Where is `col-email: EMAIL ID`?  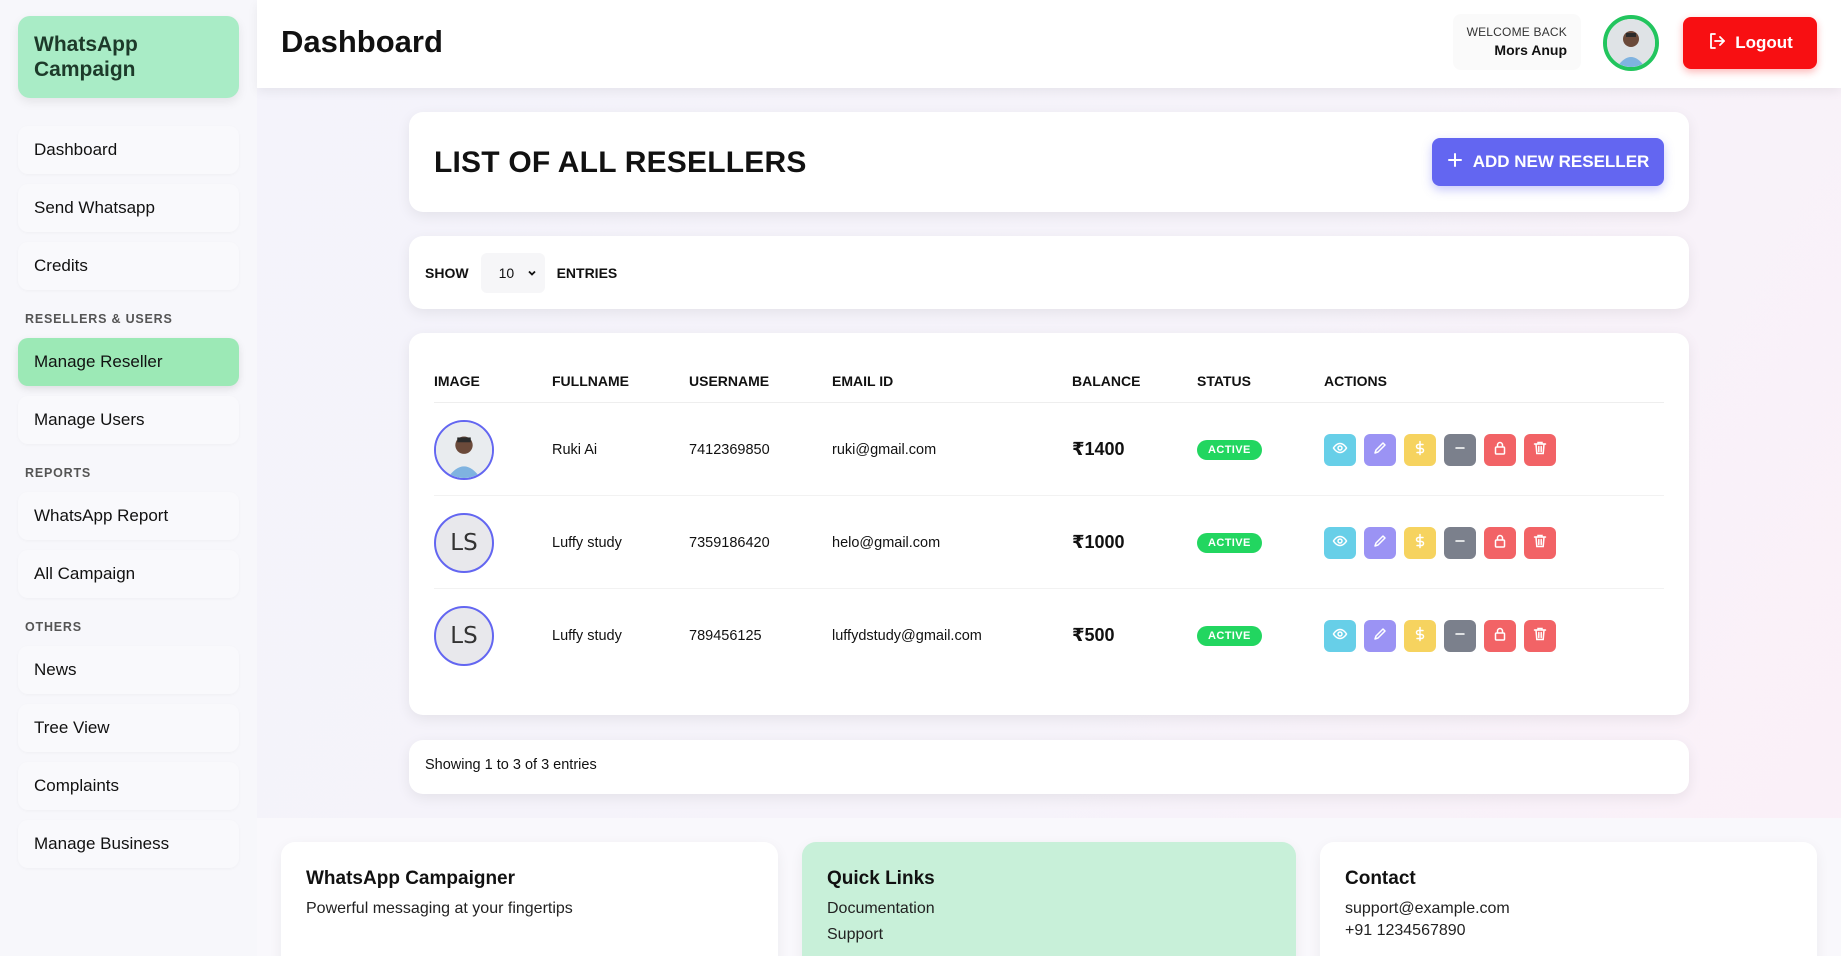 col-email: EMAIL ID is located at coordinates (863, 381).